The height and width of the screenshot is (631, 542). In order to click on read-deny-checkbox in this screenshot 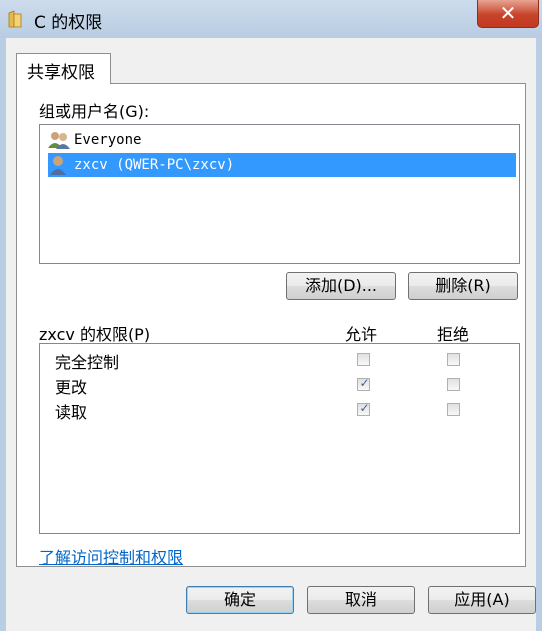, I will do `click(453, 409)`.